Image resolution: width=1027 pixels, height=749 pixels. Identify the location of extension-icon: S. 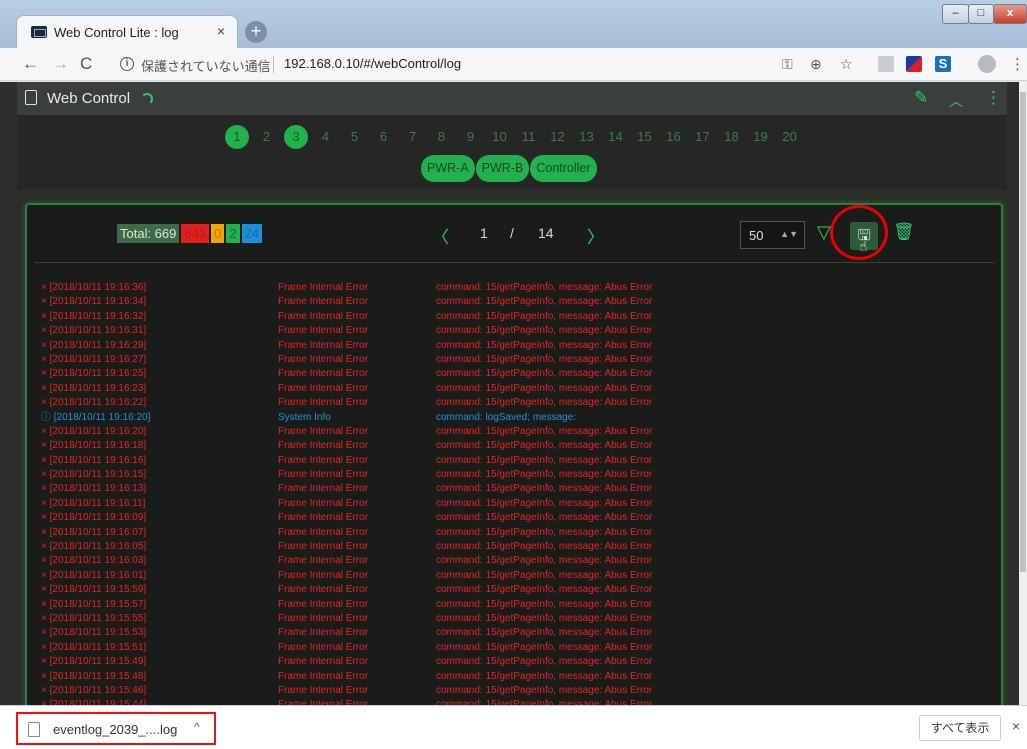
(943, 64).